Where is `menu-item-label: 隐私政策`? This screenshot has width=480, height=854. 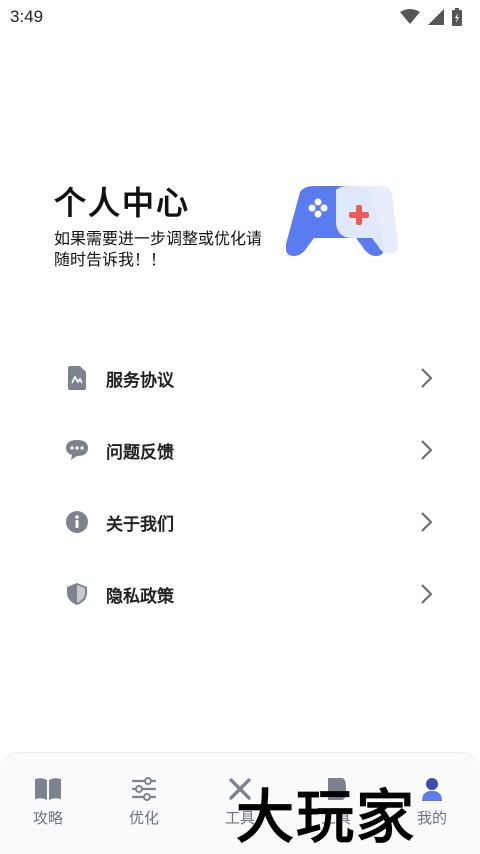
menu-item-label: 隐私政策 is located at coordinates (140, 596).